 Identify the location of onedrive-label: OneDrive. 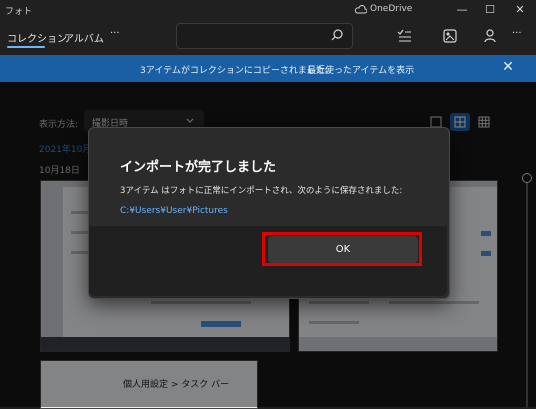
(391, 9).